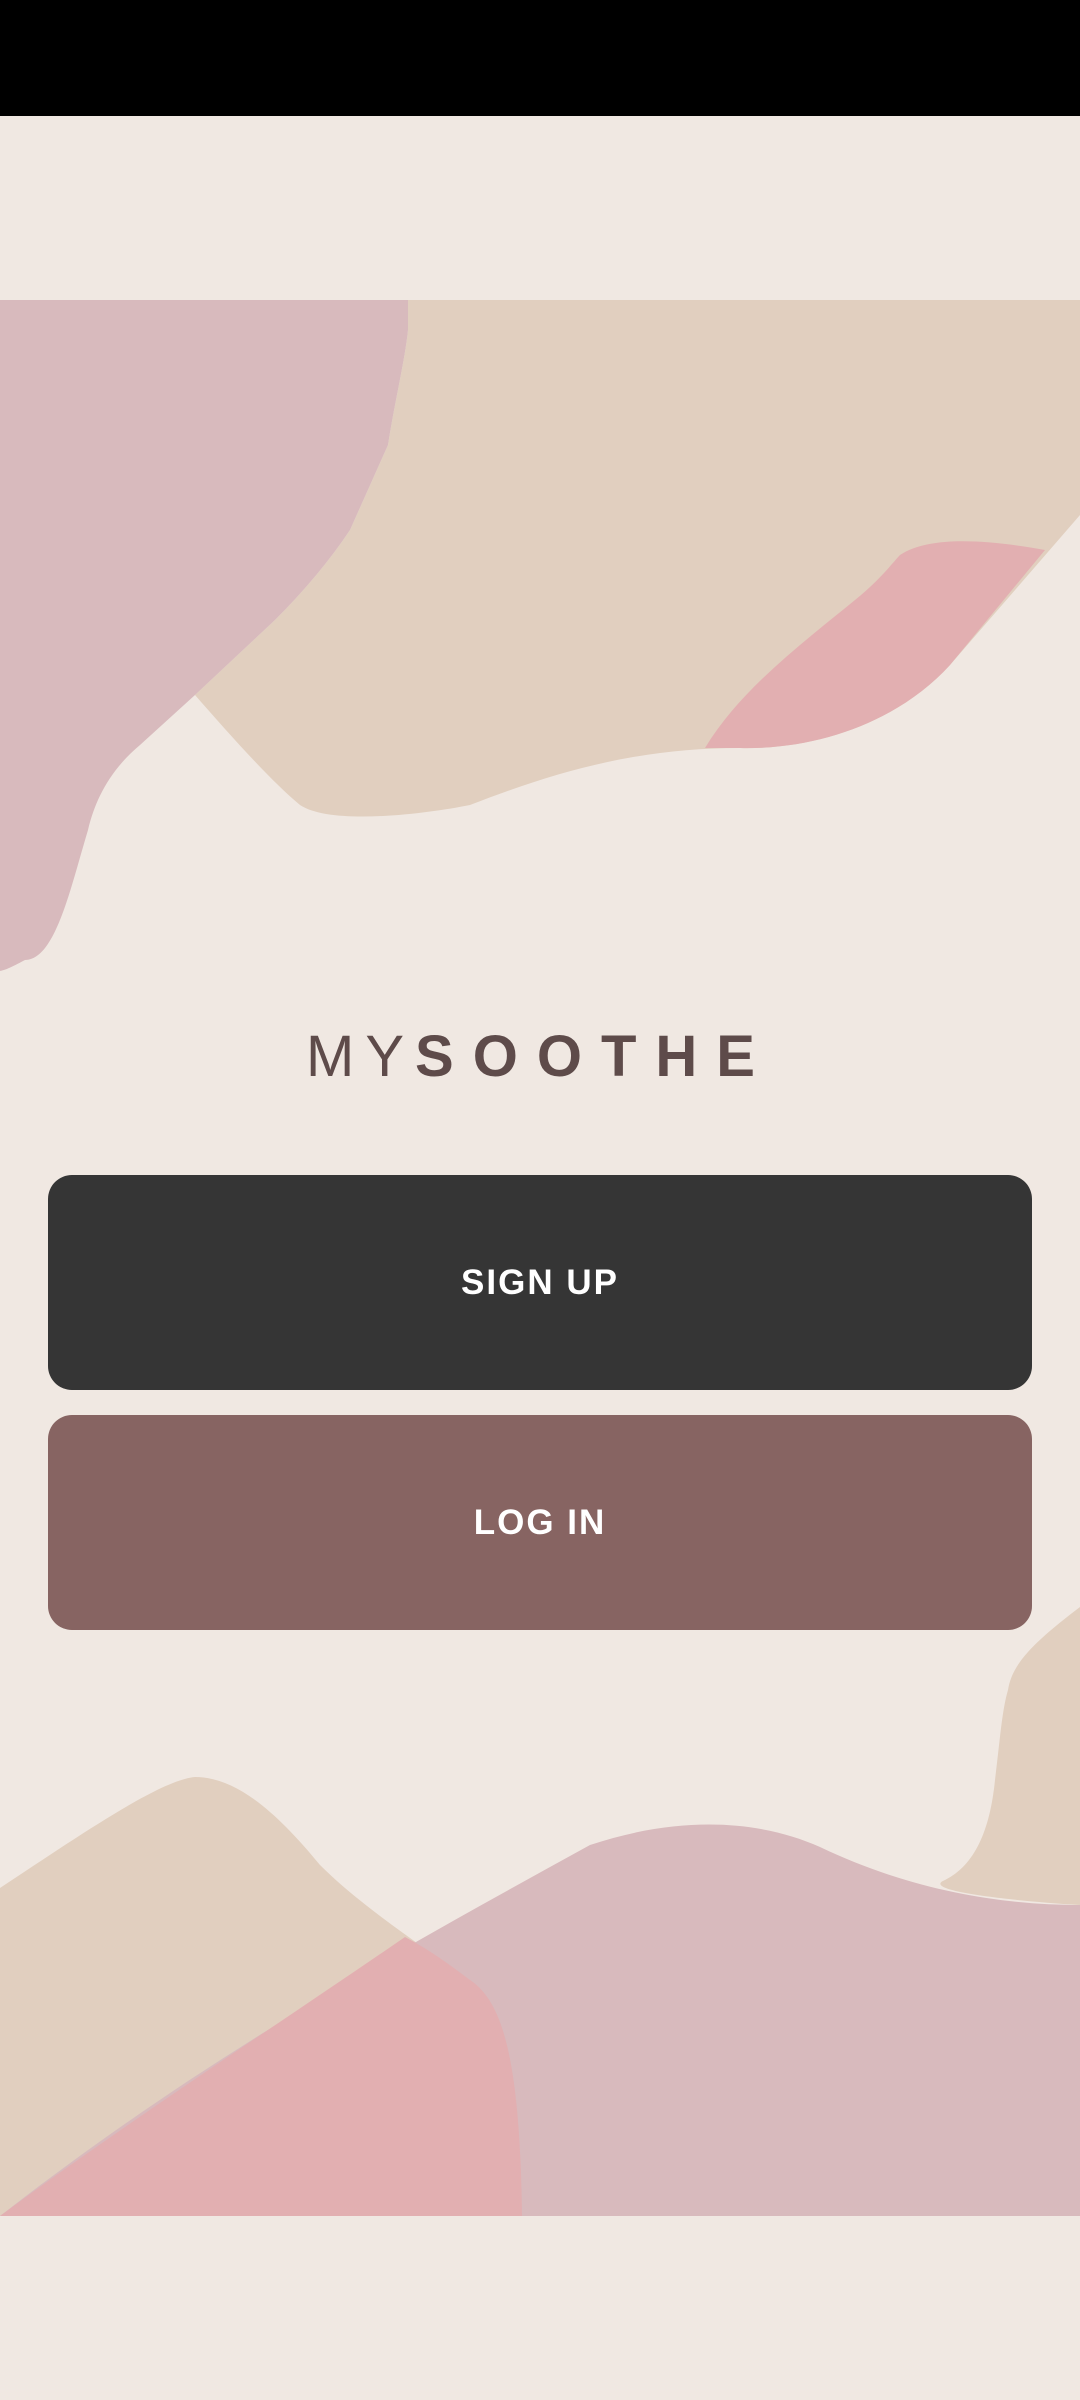 The height and width of the screenshot is (2400, 1080). I want to click on app-logo: MYSOOTHE, so click(540, 1057).